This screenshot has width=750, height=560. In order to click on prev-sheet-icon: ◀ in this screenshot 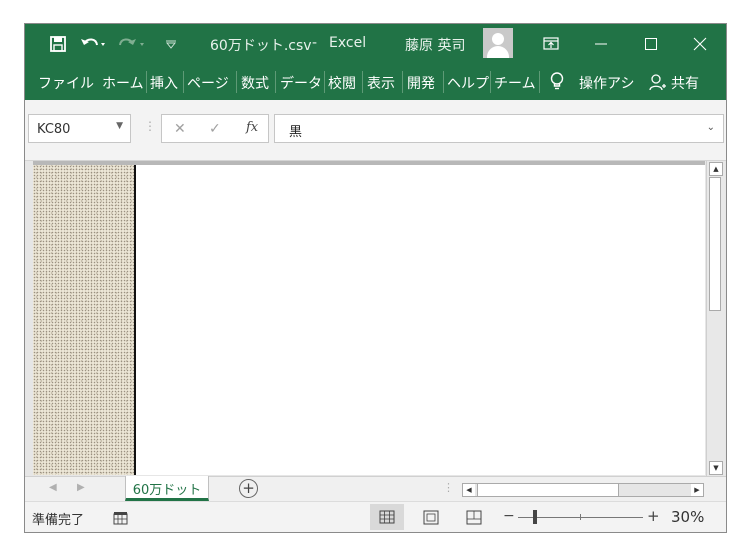, I will do `click(53, 487)`.